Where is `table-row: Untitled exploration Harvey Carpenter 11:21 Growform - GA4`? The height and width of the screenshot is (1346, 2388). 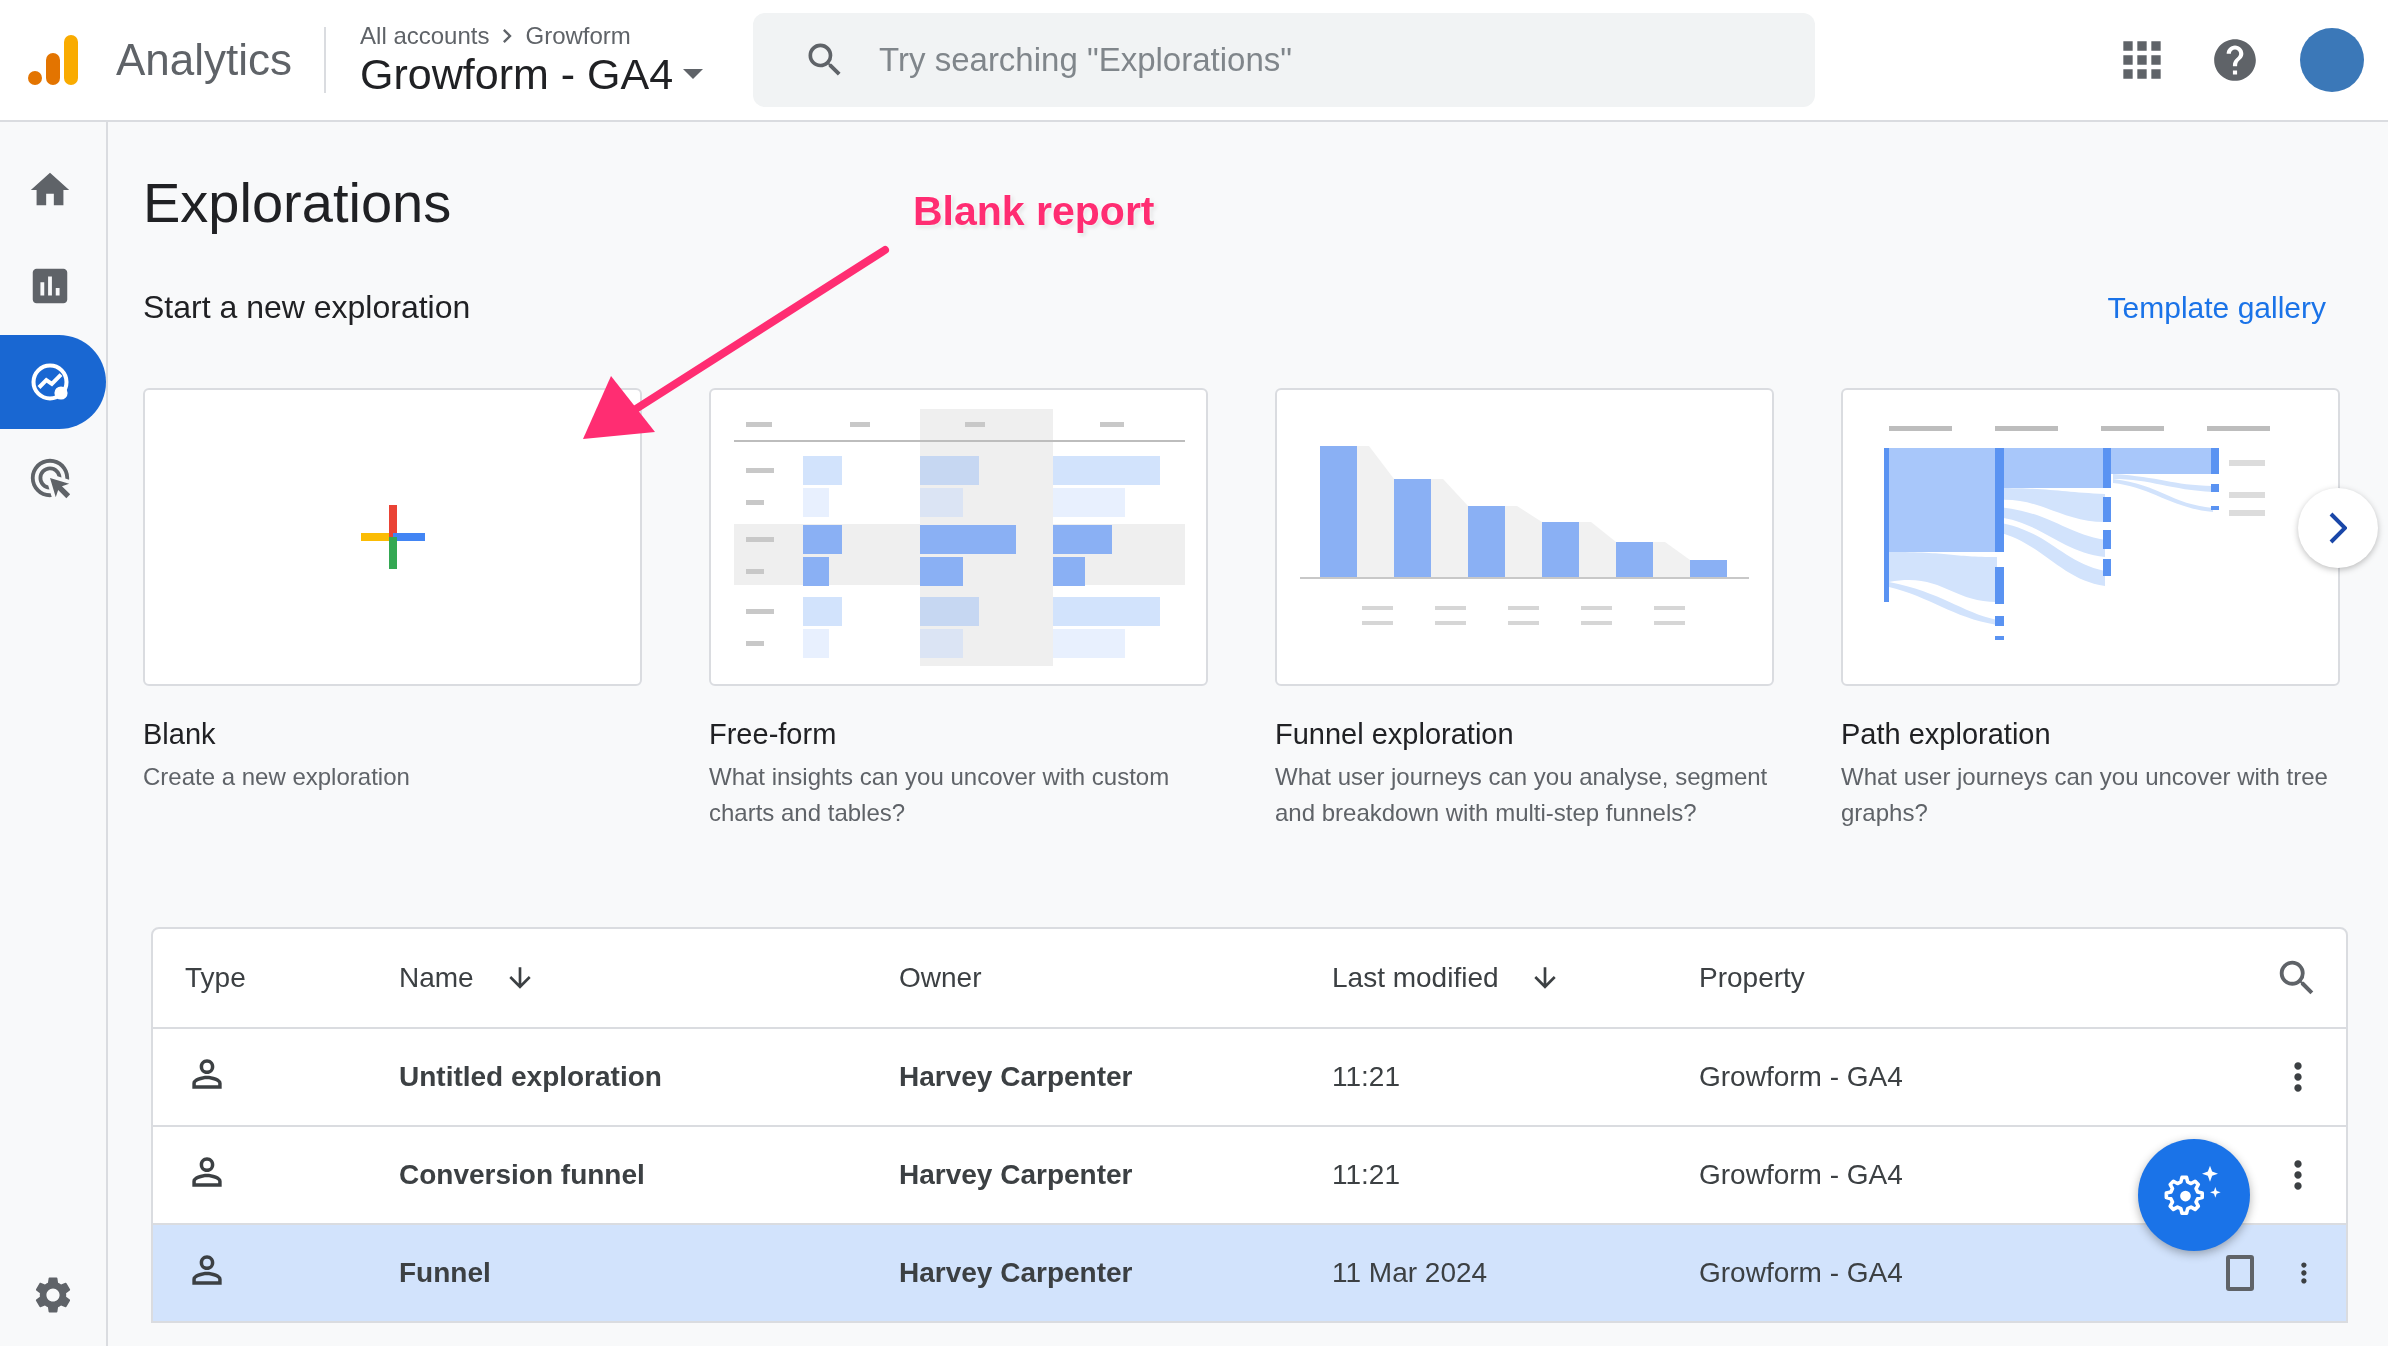 table-row: Untitled exploration Harvey Carpenter 11:21 Growform - GA4 is located at coordinates (1249, 1076).